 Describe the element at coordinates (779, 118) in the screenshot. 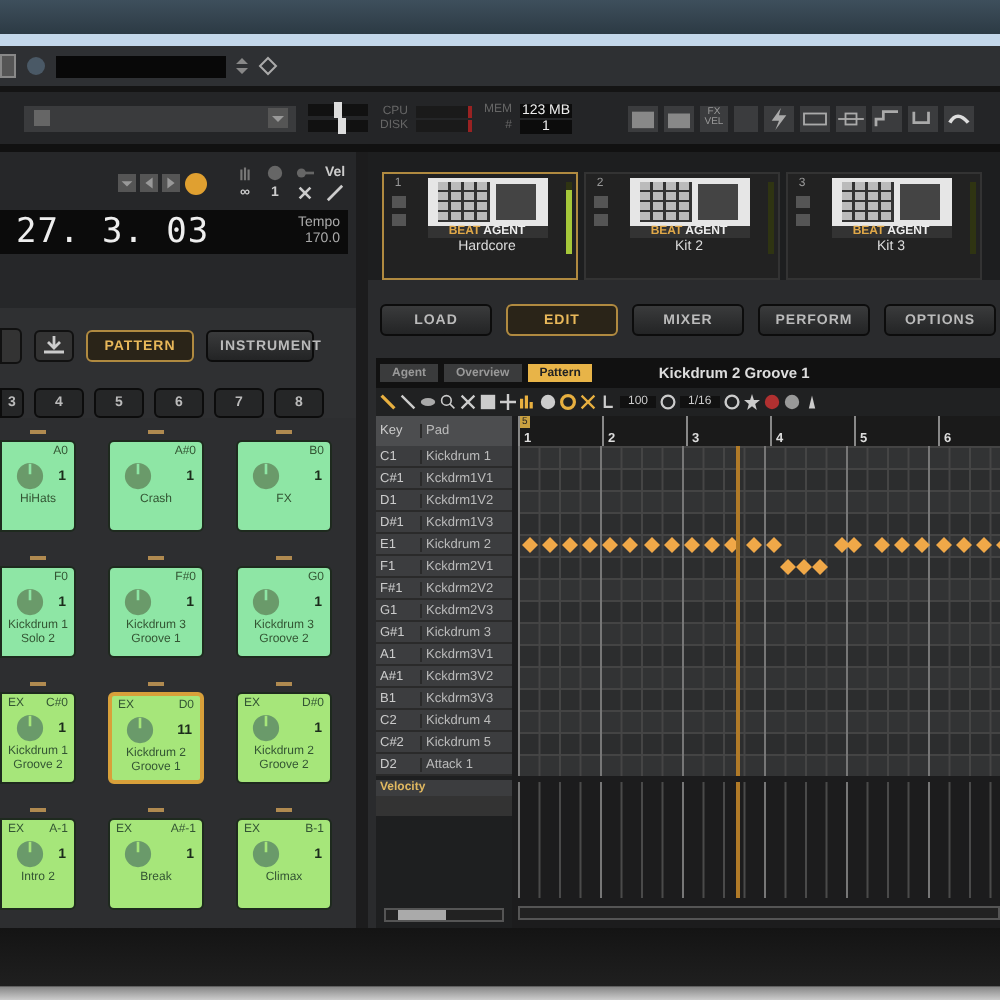

I see `lightning-icon` at that location.